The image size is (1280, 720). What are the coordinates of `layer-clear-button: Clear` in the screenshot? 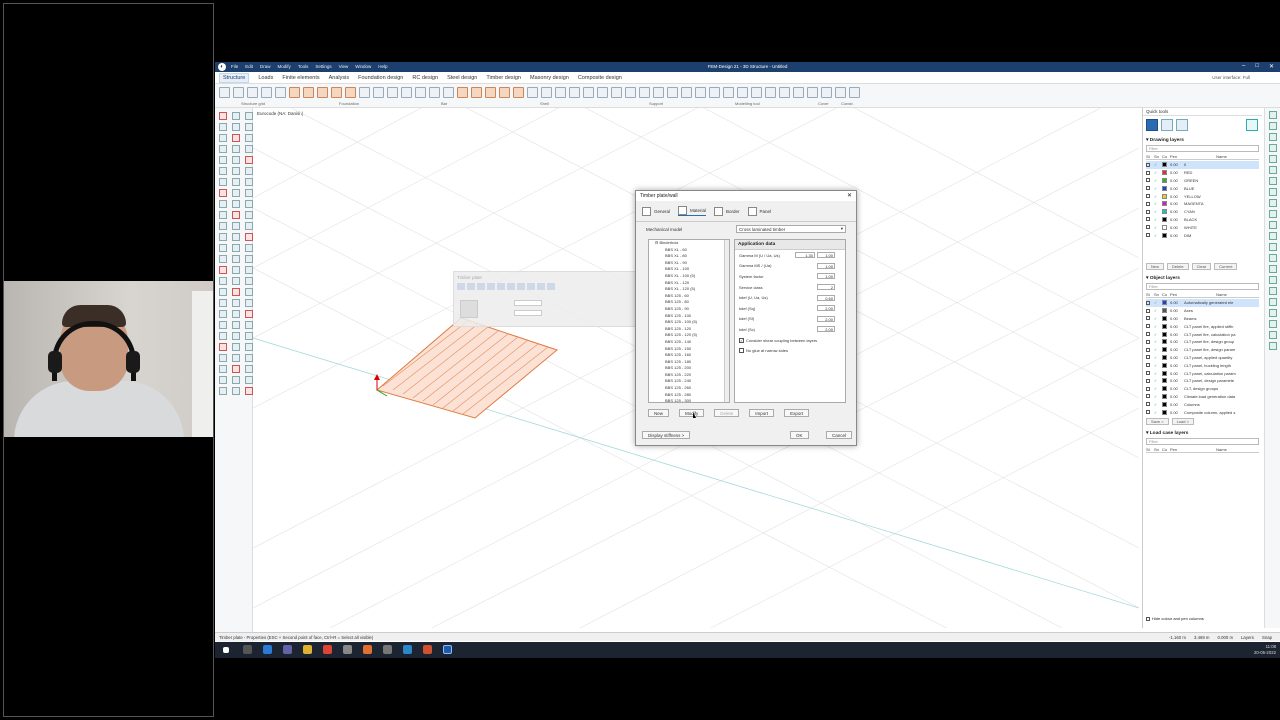 It's located at (1201, 266).